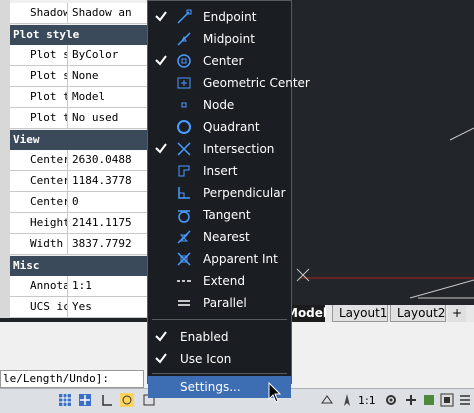  I want to click on menu-item-label: Enabled, so click(204, 337).